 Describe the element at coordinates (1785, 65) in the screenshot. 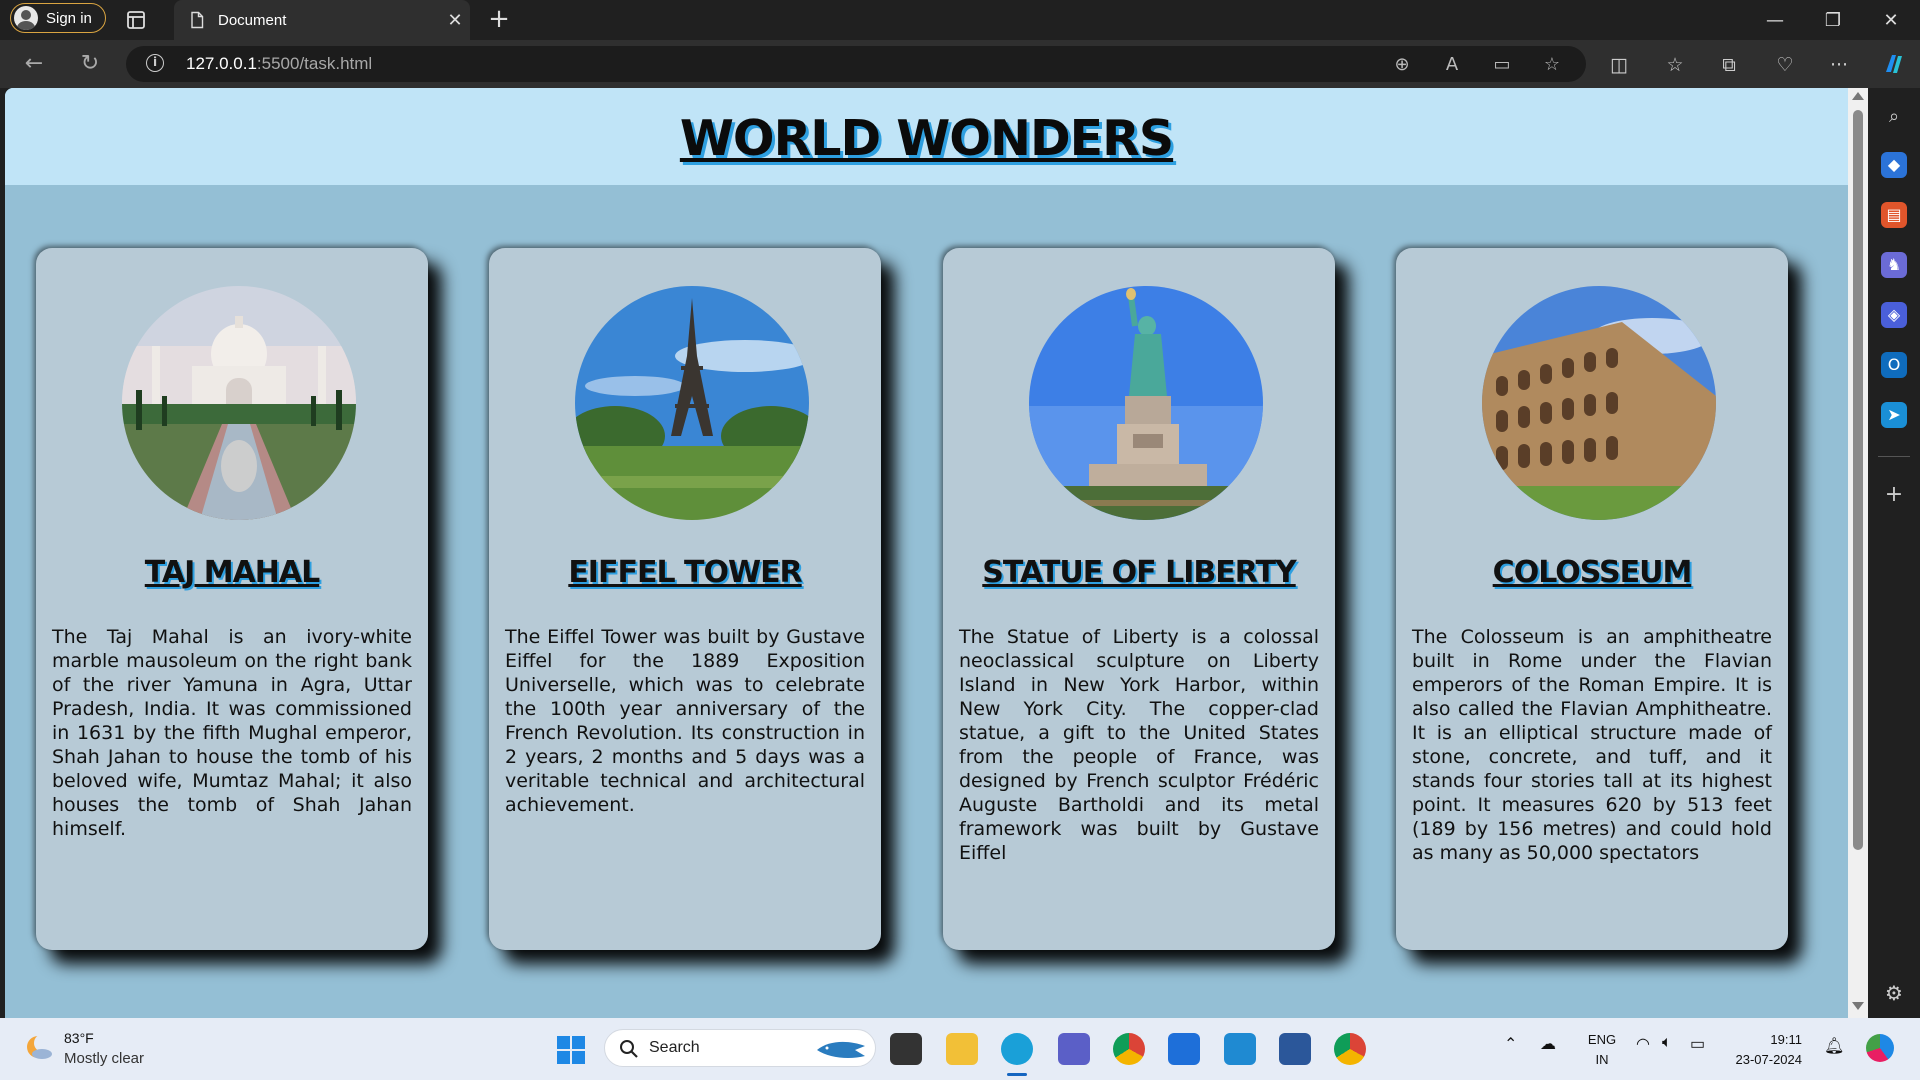

I see `browser-essentials-icon: ♡` at that location.